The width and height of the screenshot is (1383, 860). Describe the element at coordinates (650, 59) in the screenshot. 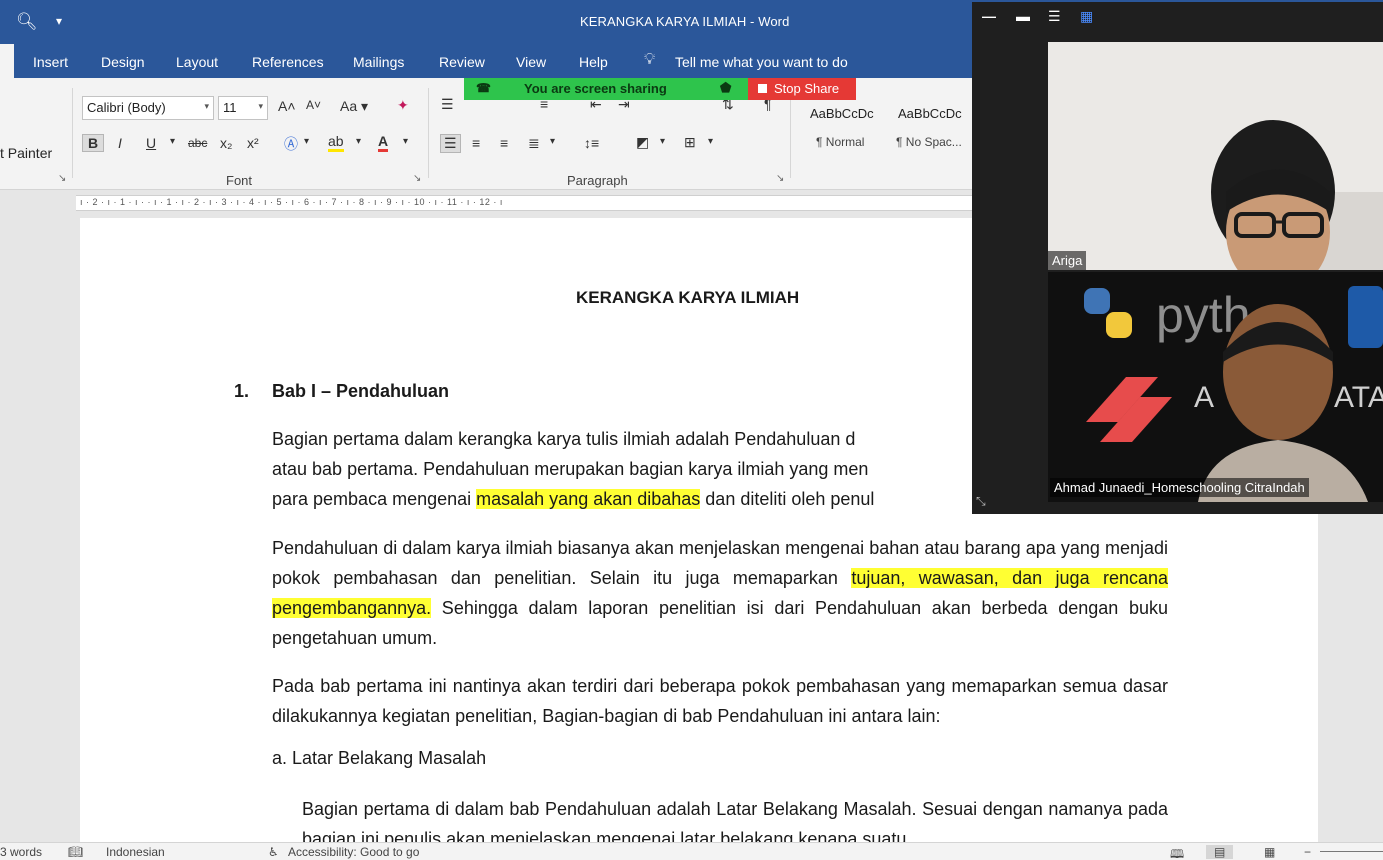

I see `lightbulb-icon: 💡︎` at that location.